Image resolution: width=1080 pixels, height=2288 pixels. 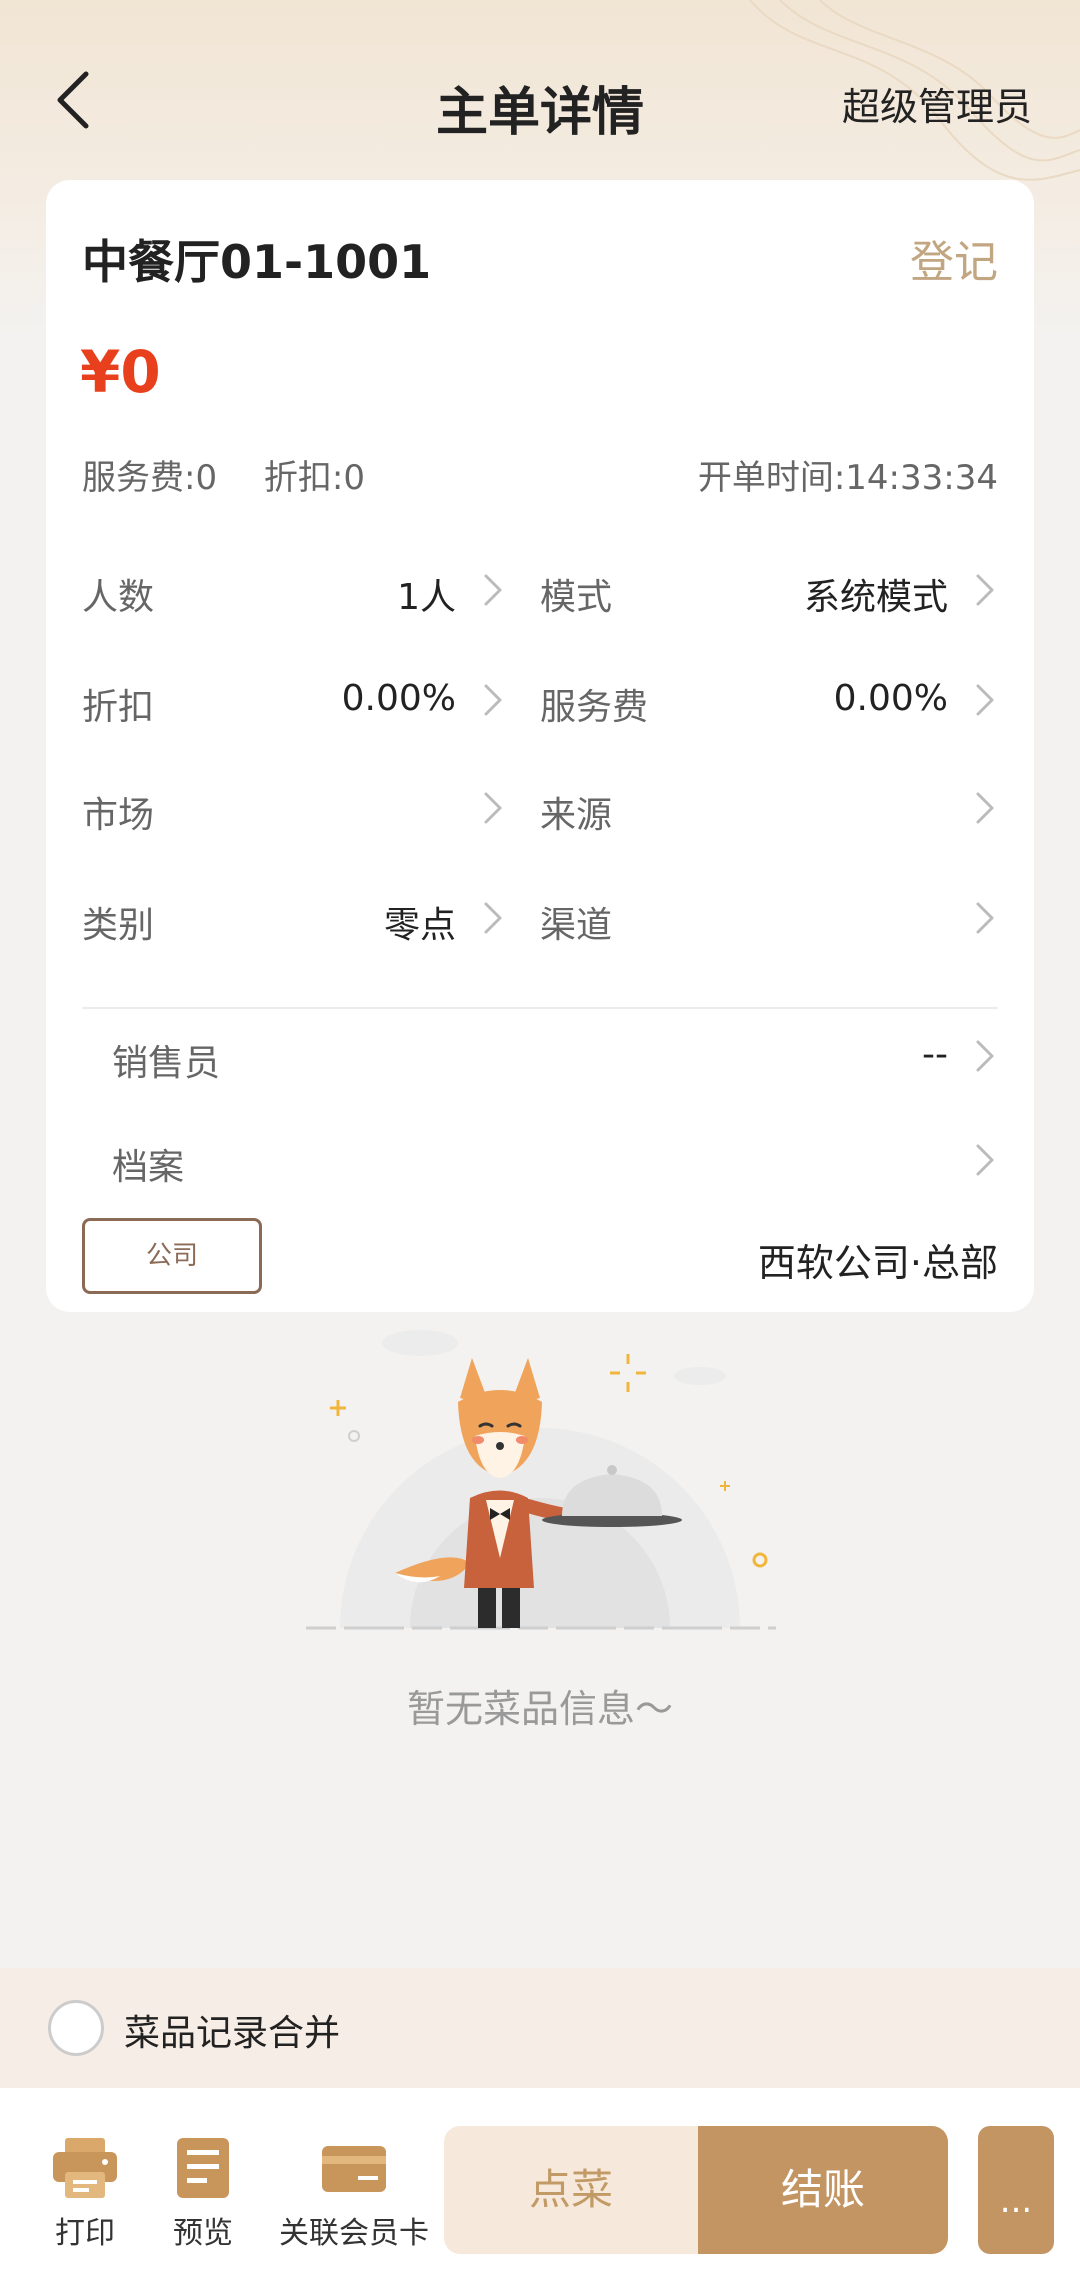 I want to click on field-label: 模式, so click(x=576, y=597).